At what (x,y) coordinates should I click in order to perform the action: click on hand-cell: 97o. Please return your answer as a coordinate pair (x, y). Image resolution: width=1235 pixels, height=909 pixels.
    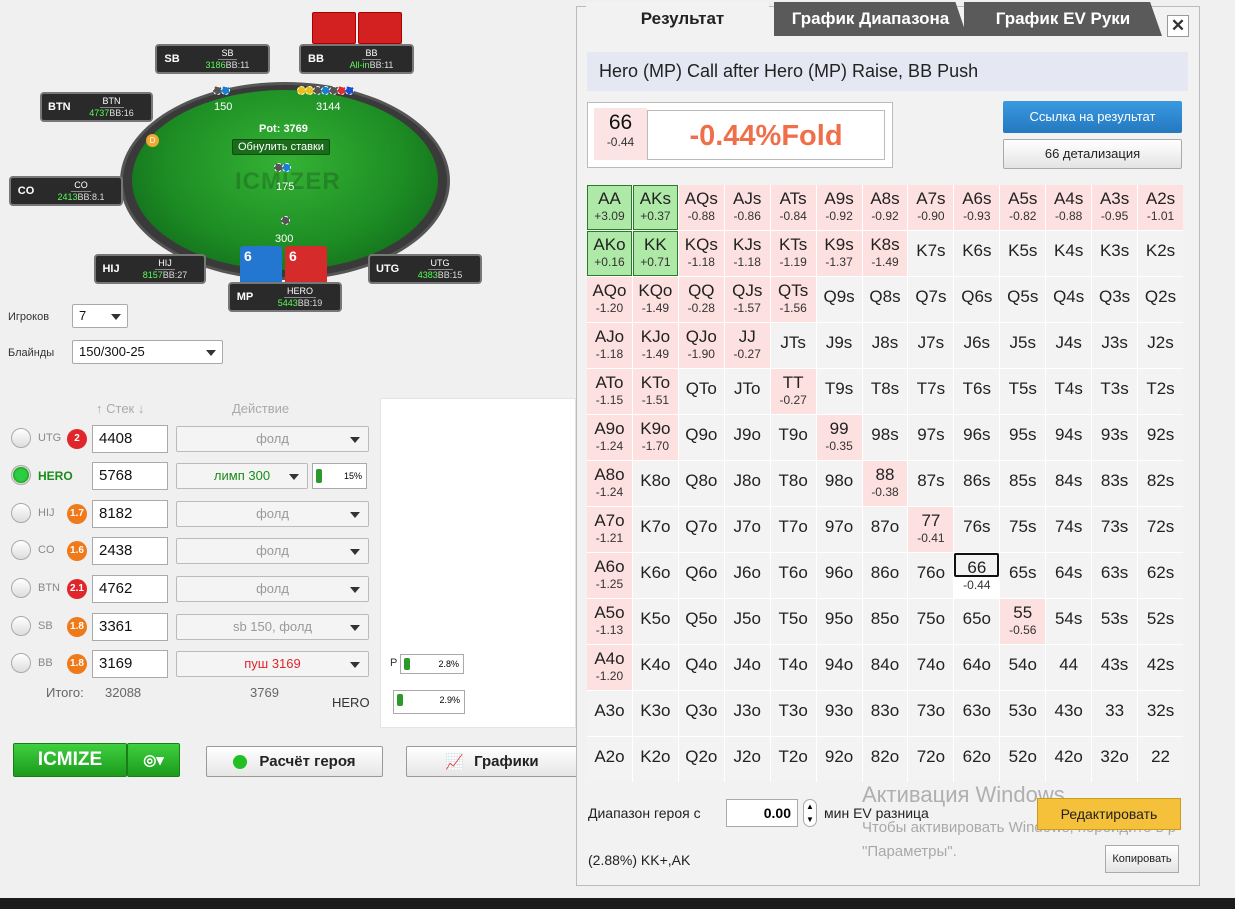
    Looking at the image, I should click on (839, 529).